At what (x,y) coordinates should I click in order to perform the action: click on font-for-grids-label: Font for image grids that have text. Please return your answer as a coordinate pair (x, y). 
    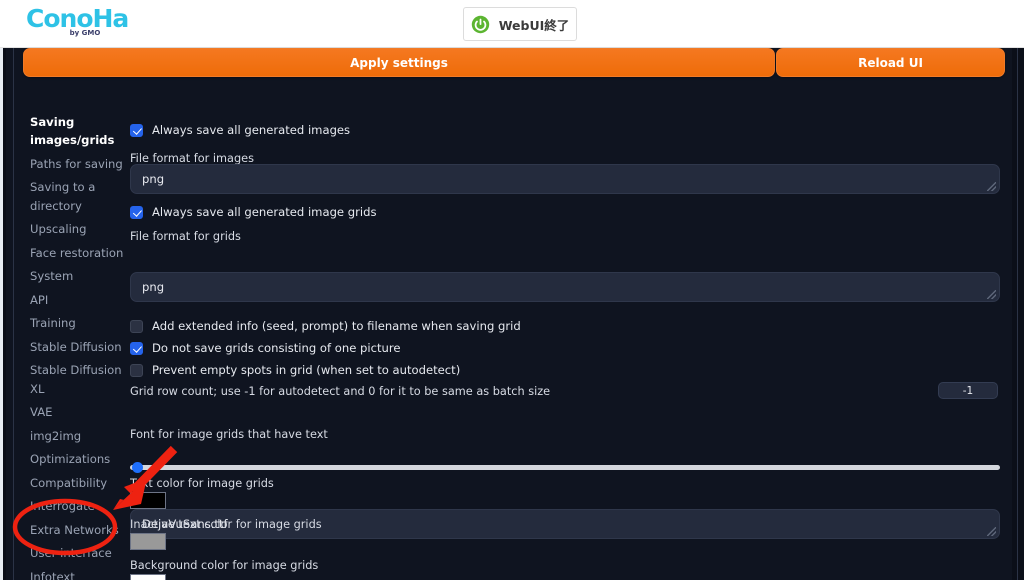
    Looking at the image, I should click on (229, 434).